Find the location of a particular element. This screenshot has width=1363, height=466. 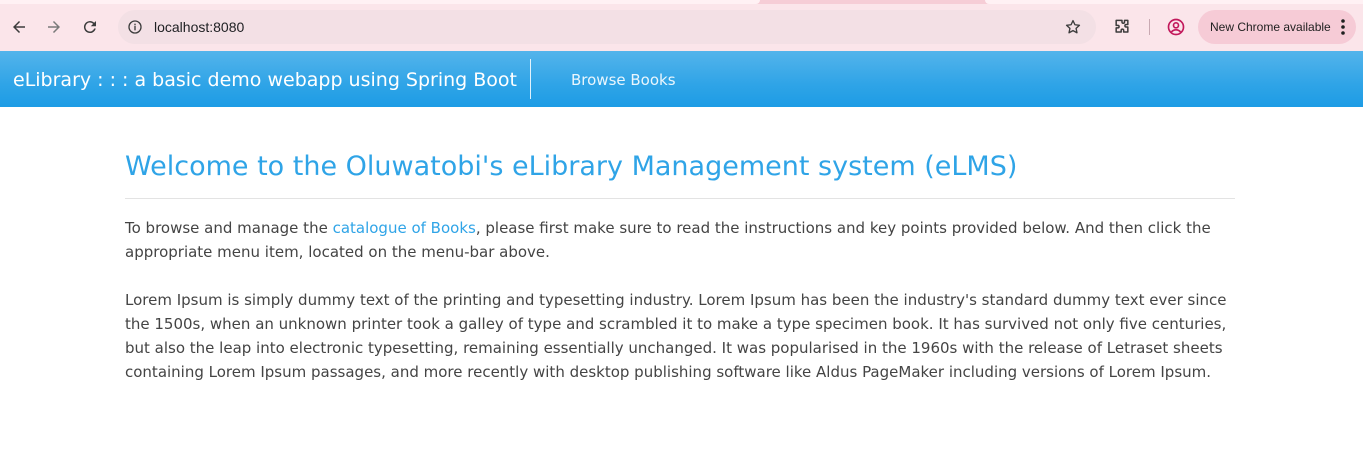

star-icon is located at coordinates (1073, 27).